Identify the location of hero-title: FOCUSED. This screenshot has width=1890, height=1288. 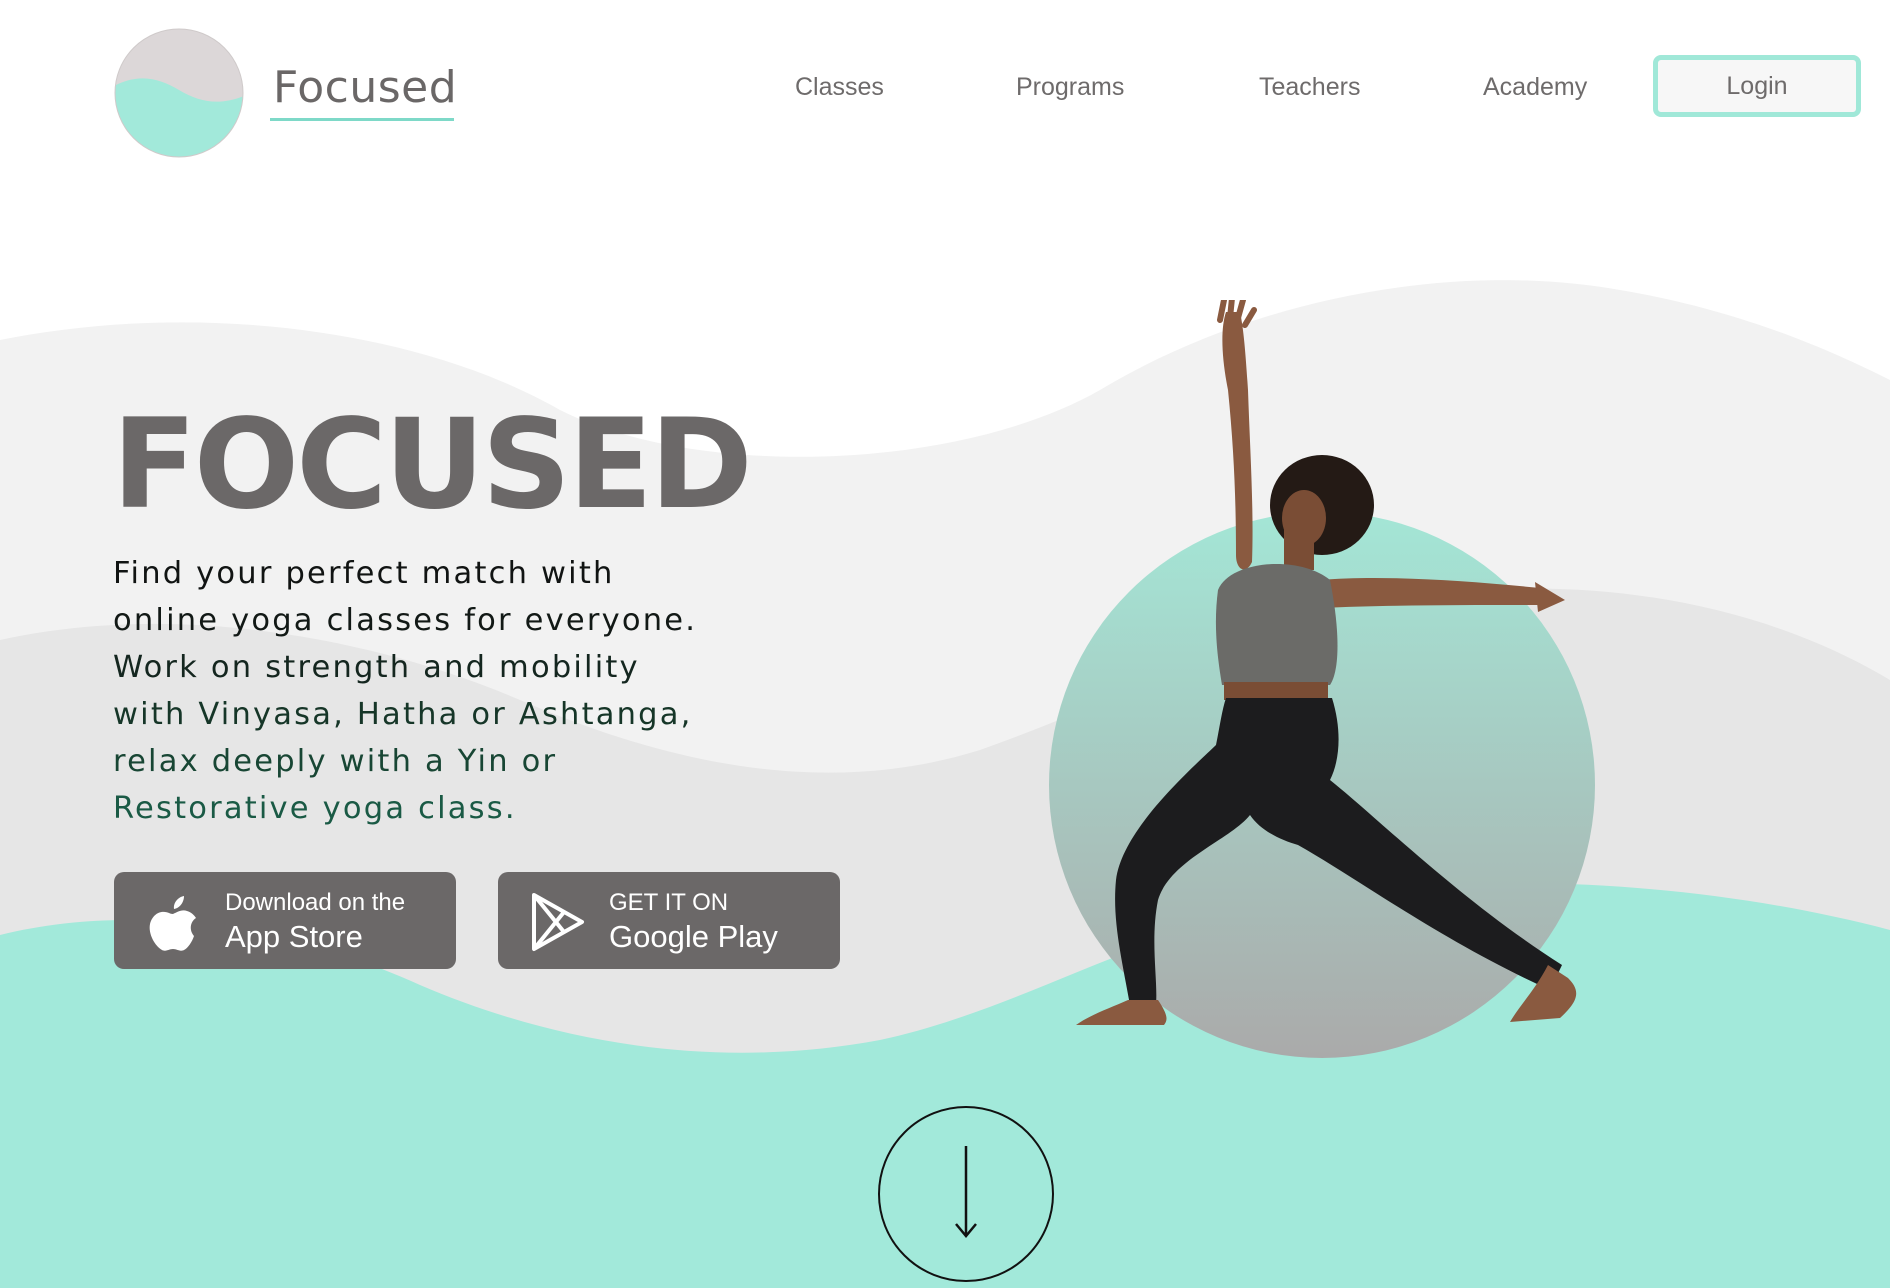
(432, 465).